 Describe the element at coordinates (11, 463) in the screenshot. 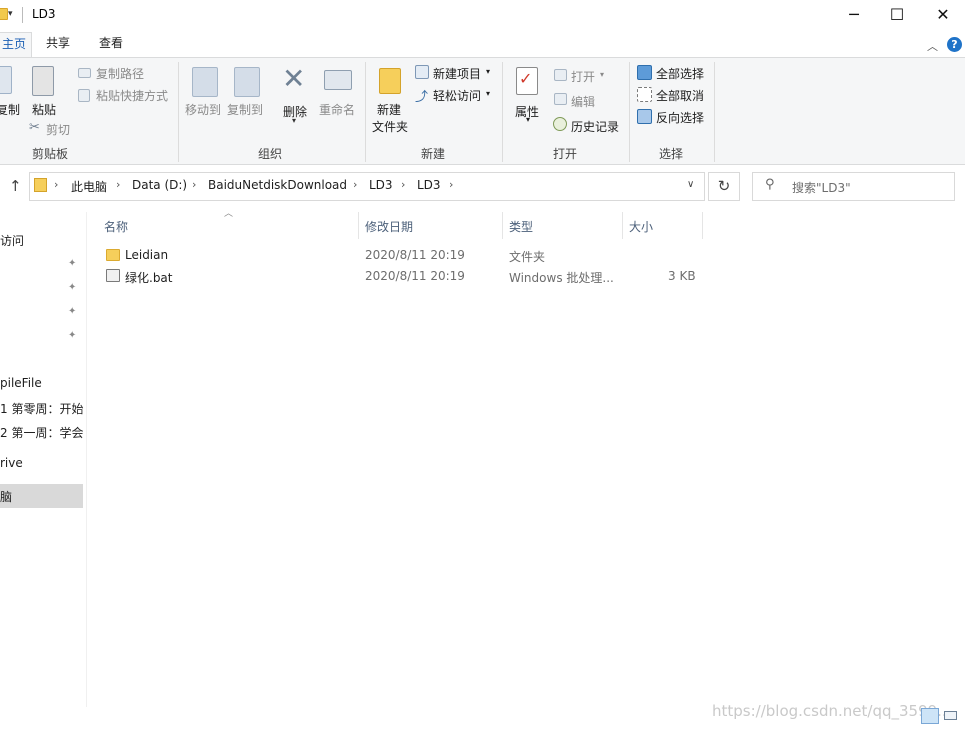

I see `nav-item-onedrive: rive` at that location.